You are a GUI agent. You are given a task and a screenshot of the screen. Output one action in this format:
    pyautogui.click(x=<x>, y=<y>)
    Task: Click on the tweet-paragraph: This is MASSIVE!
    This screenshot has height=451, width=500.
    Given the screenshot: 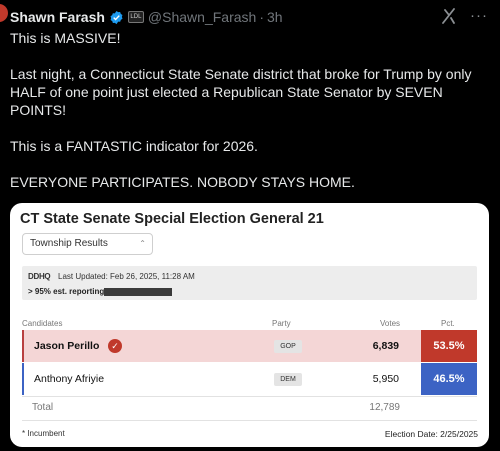 What is the action you would take?
    pyautogui.click(x=65, y=38)
    